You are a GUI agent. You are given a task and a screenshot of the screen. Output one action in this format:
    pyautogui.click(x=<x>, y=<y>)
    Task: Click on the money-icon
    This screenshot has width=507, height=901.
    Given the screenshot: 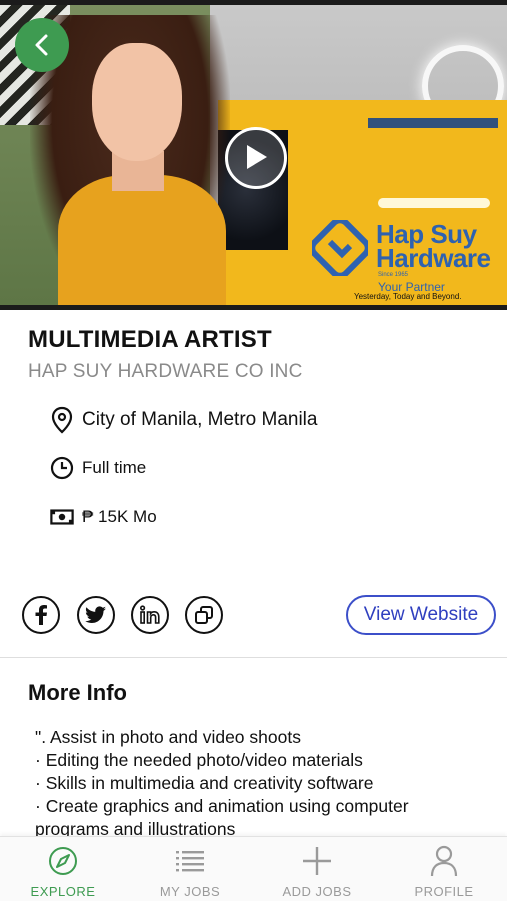 What is the action you would take?
    pyautogui.click(x=62, y=517)
    